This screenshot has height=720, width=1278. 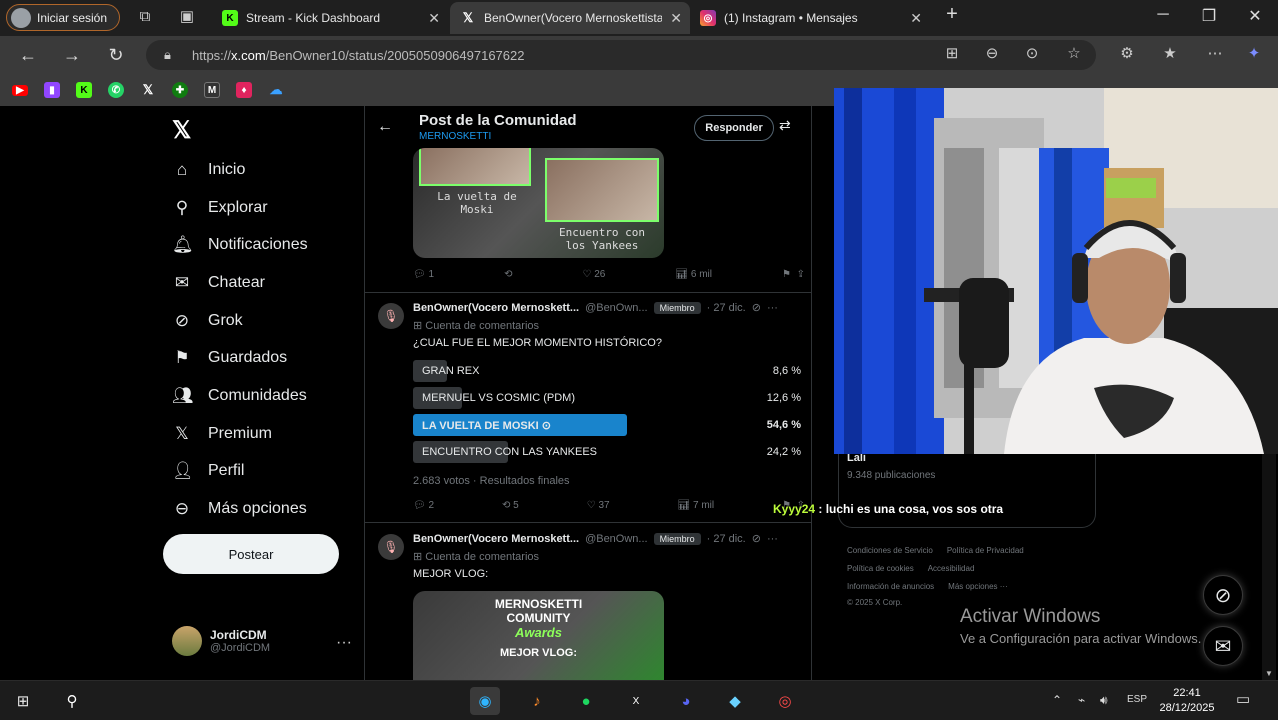 What do you see at coordinates (148, 90) in the screenshot?
I see `x-icon: 𝕏` at bounding box center [148, 90].